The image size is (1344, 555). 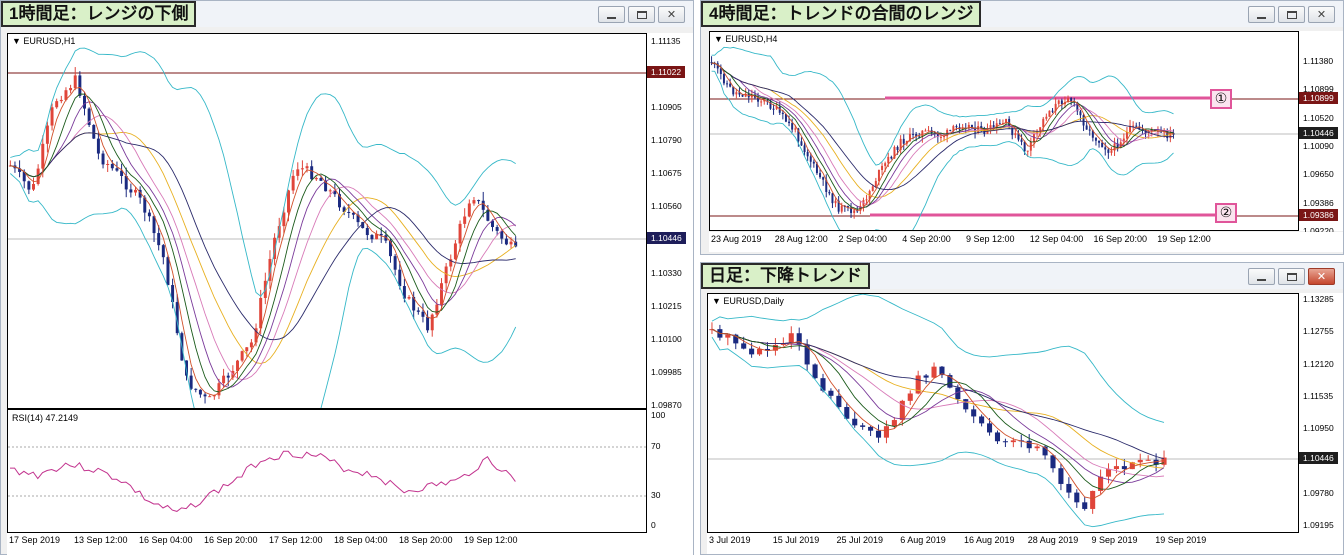 I want to click on price-tick-label: 1.10950, so click(x=1318, y=428).